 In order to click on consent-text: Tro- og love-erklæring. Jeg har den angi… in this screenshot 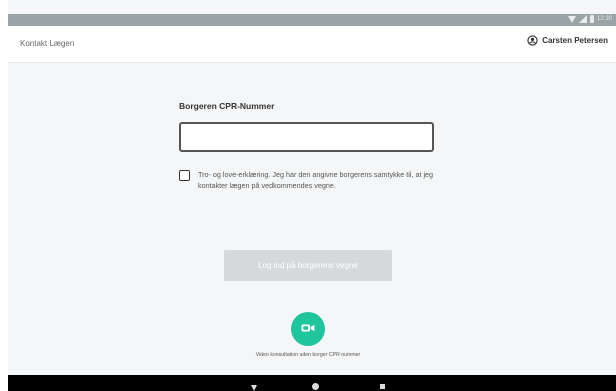, I will do `click(316, 180)`.